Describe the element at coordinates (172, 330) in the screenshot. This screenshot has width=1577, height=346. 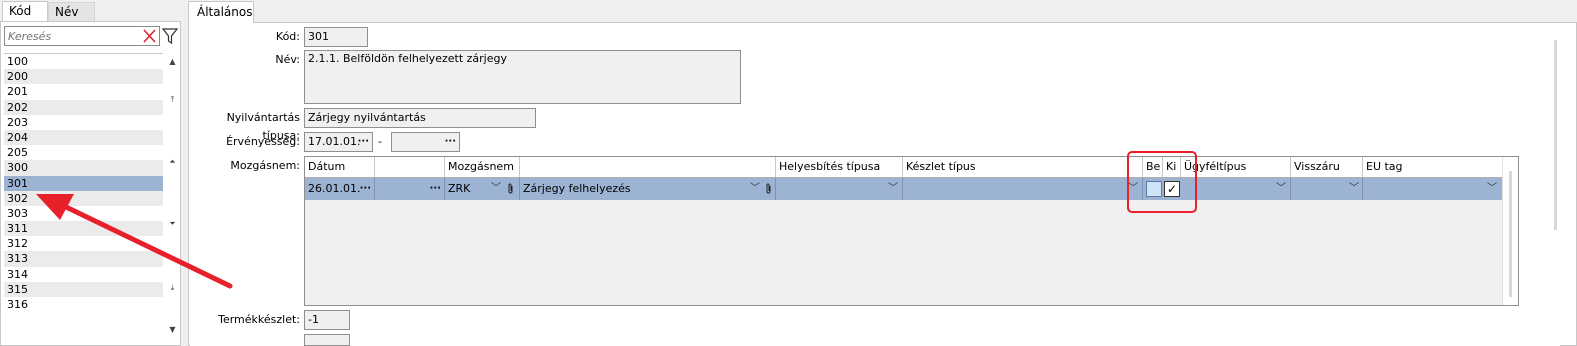
I see `scroll-down-icon: ▼` at that location.